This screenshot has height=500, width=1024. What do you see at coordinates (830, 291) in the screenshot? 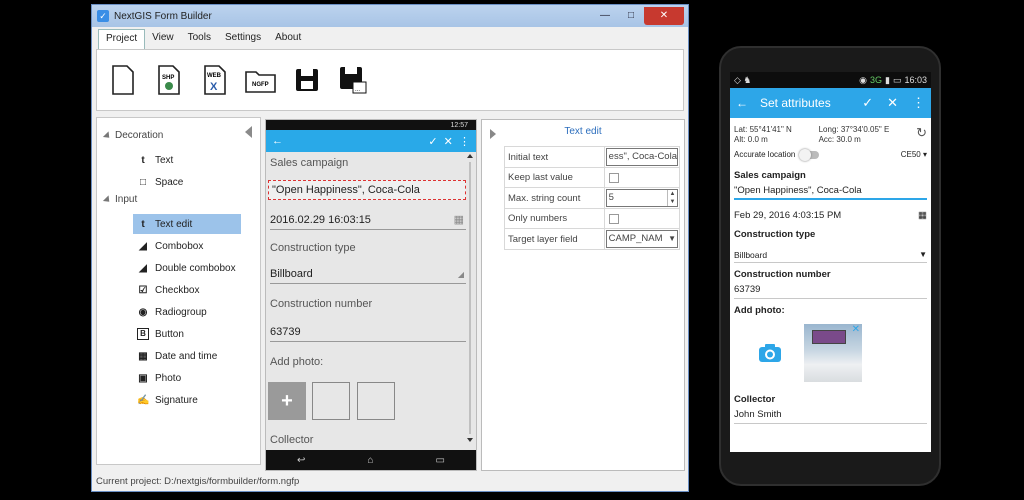
I see `construction-number-input: 63739` at bounding box center [830, 291].